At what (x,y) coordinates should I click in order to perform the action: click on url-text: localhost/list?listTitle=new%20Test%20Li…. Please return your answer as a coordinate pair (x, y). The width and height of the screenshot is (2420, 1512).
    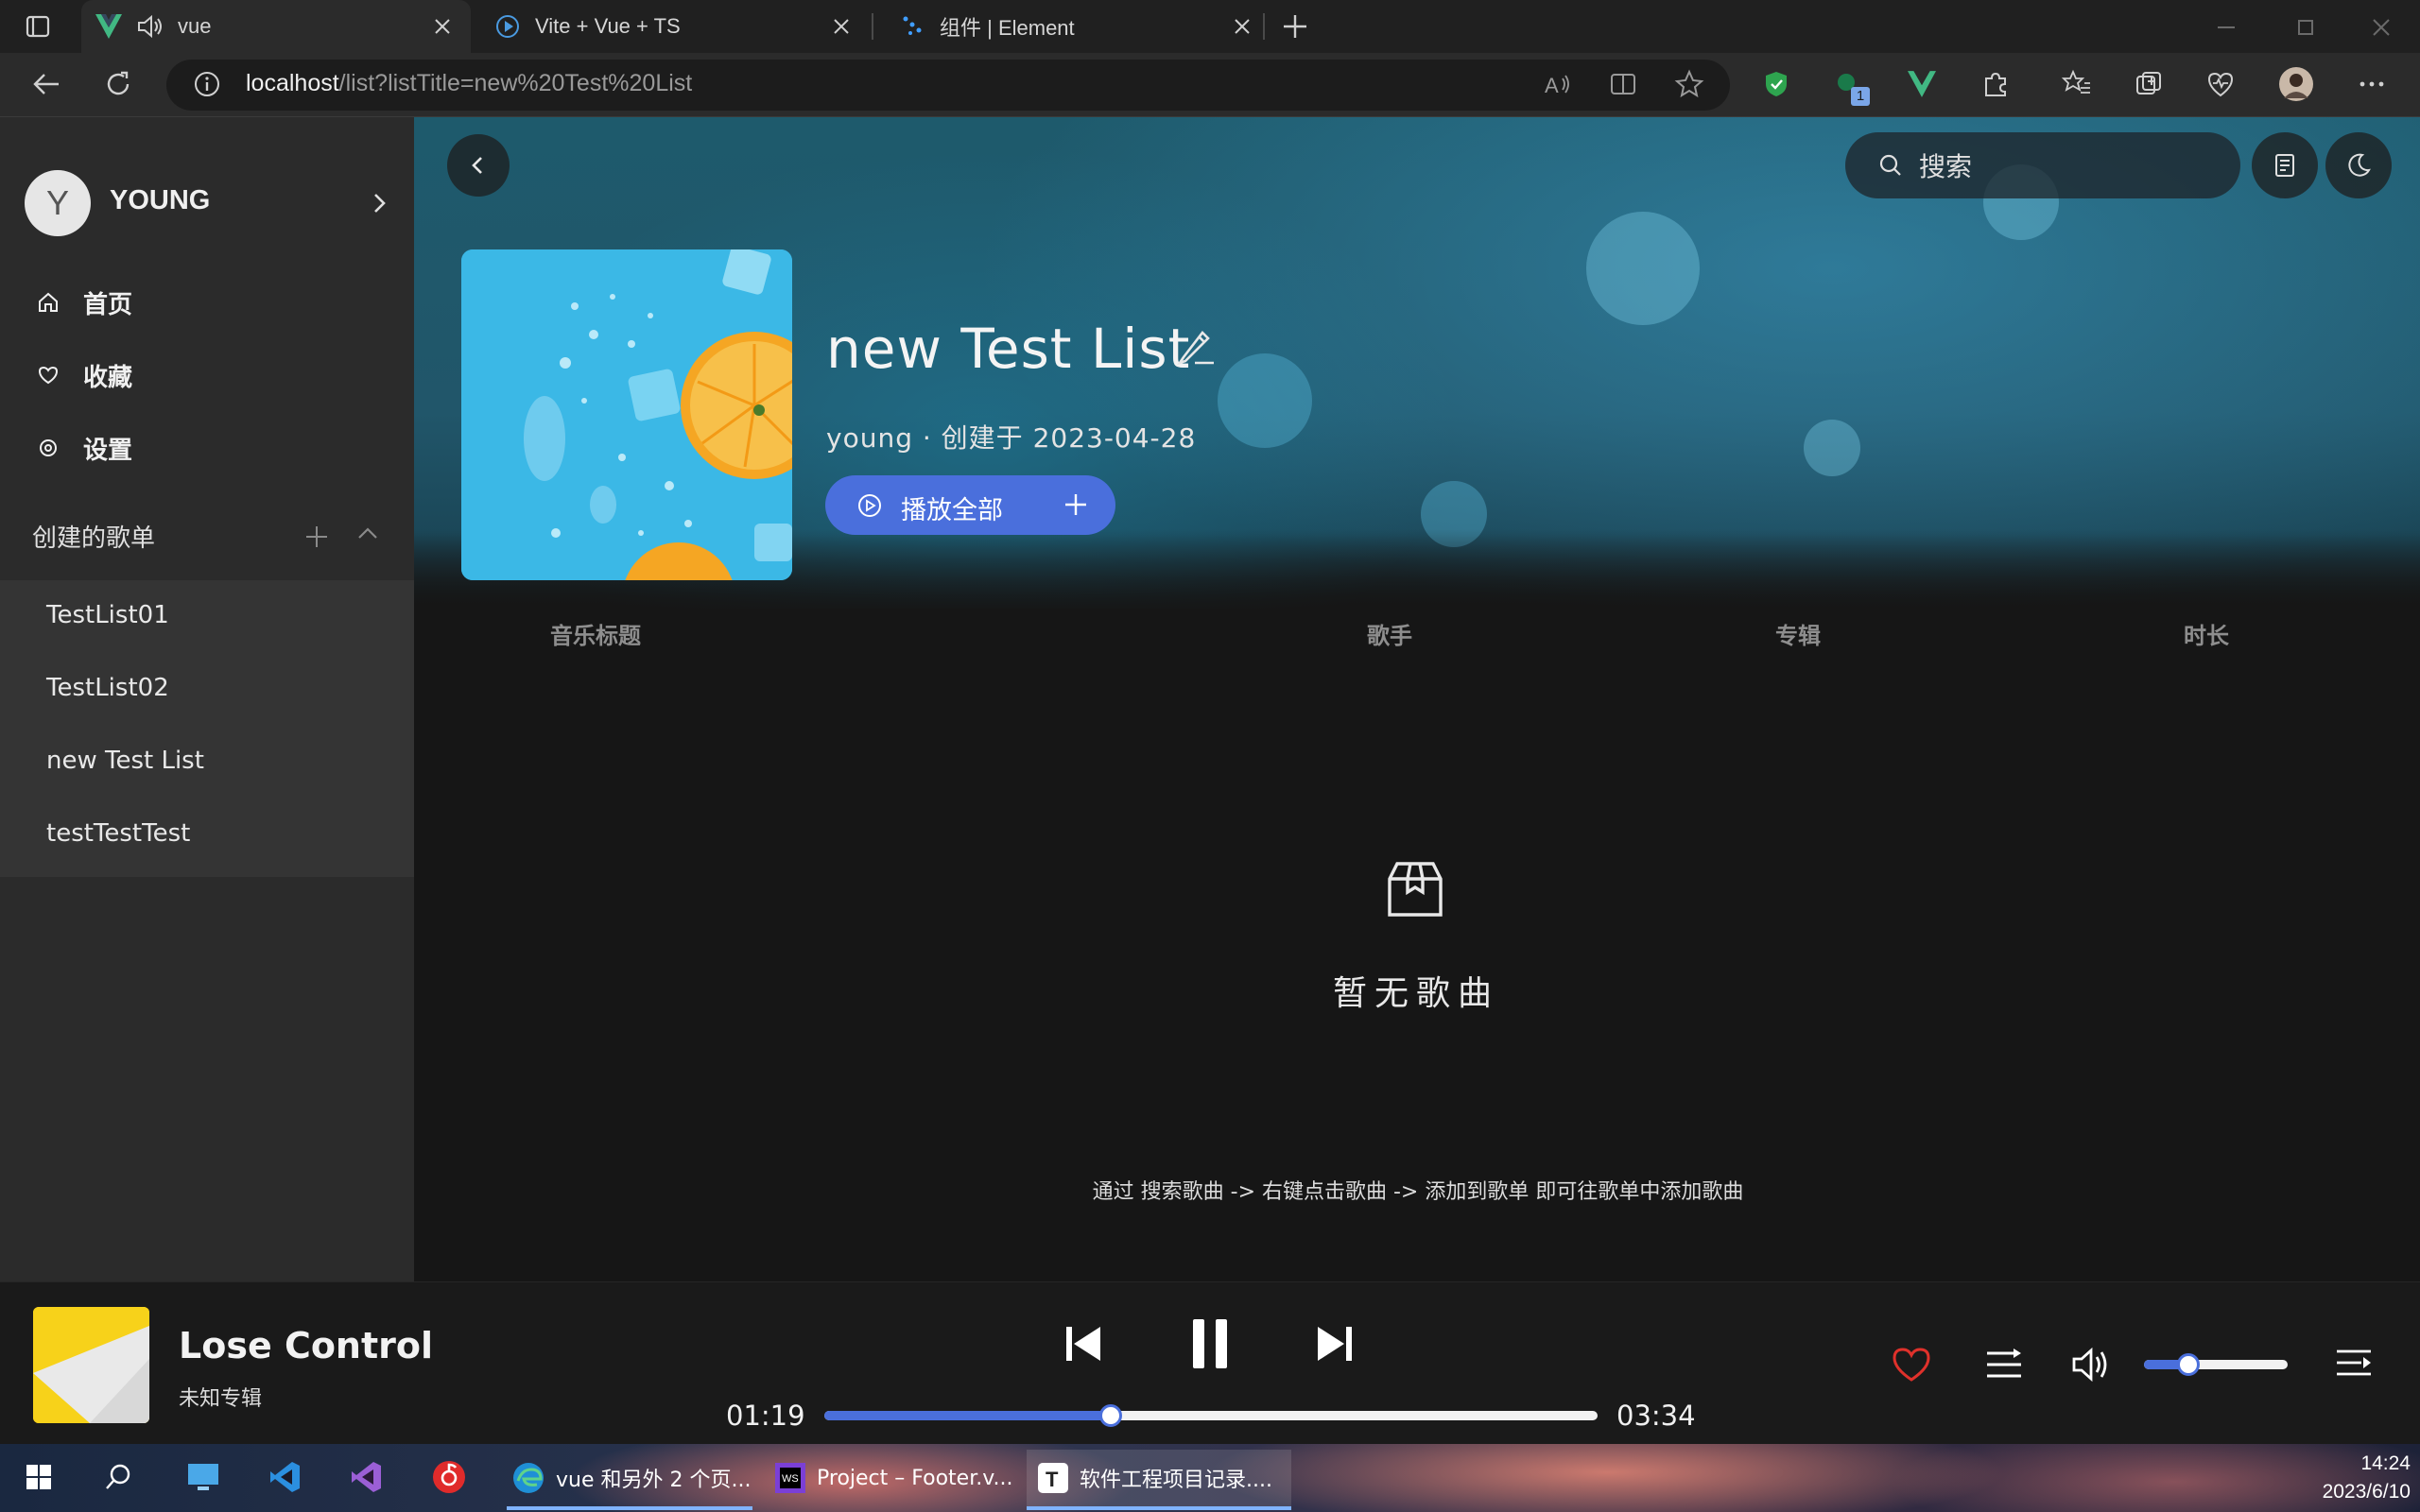
    Looking at the image, I should click on (469, 83).